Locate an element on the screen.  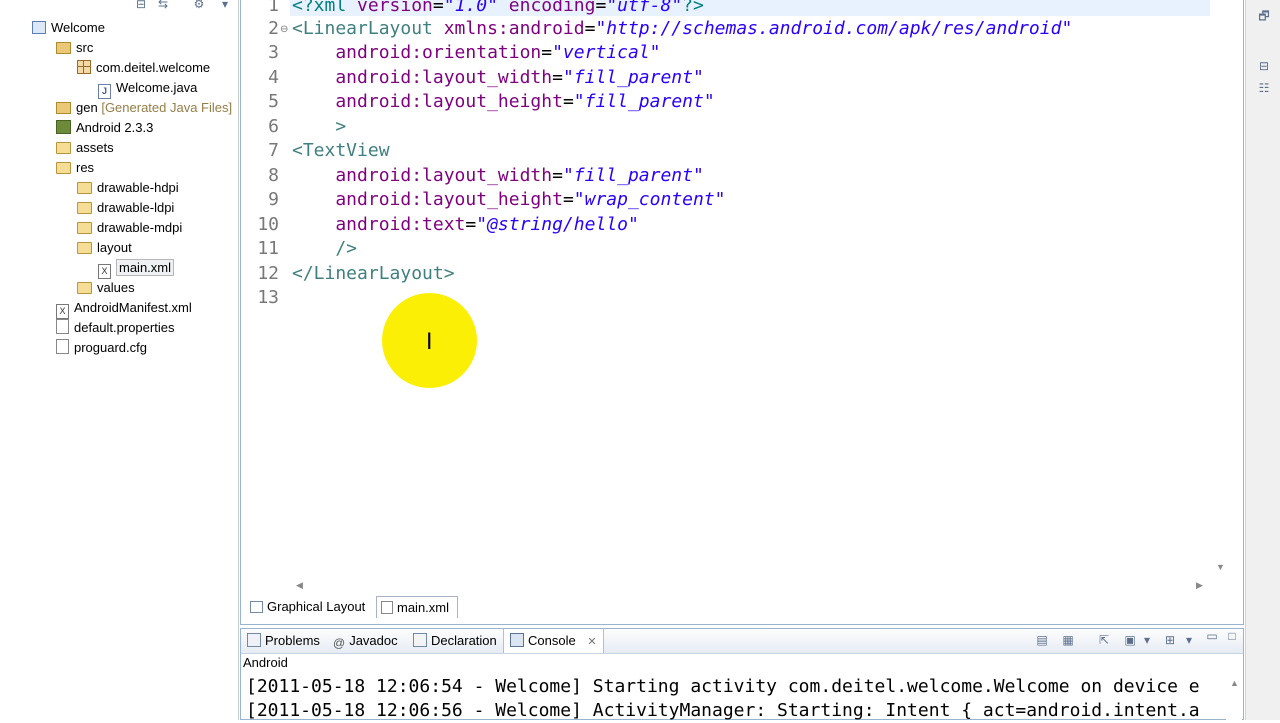
console-view-tabs: Problems @ Javadoc Declaration Console ✕ is located at coordinates (742, 641).